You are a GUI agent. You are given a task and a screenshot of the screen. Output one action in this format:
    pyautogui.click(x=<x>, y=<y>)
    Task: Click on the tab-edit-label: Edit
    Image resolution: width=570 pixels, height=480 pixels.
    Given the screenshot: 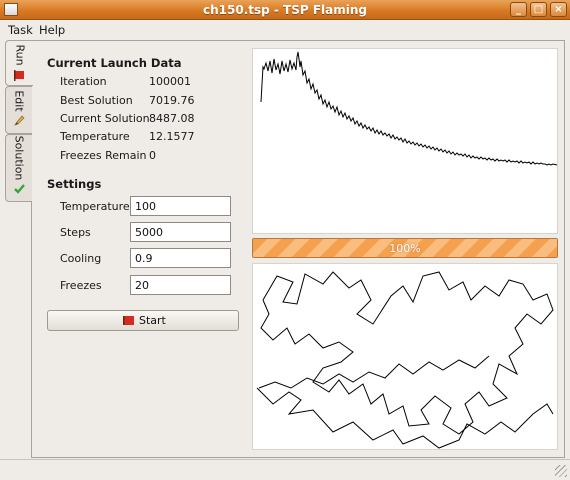 What is the action you would take?
    pyautogui.click(x=19, y=101)
    